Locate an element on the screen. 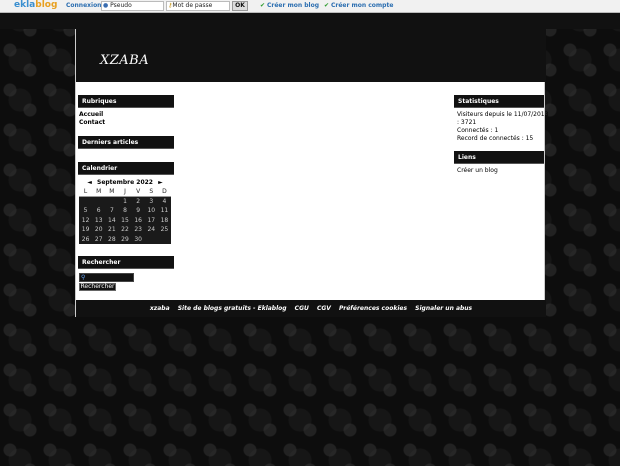 The width and height of the screenshot is (620, 466). calendar-day: 11 is located at coordinates (164, 211).